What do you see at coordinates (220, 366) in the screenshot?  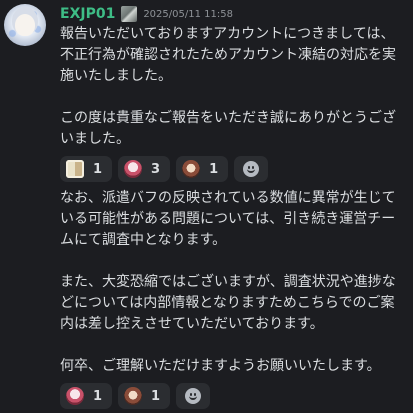 I see `message-paragraph: 何卒、ご理解いただけますようお願いいたします。` at bounding box center [220, 366].